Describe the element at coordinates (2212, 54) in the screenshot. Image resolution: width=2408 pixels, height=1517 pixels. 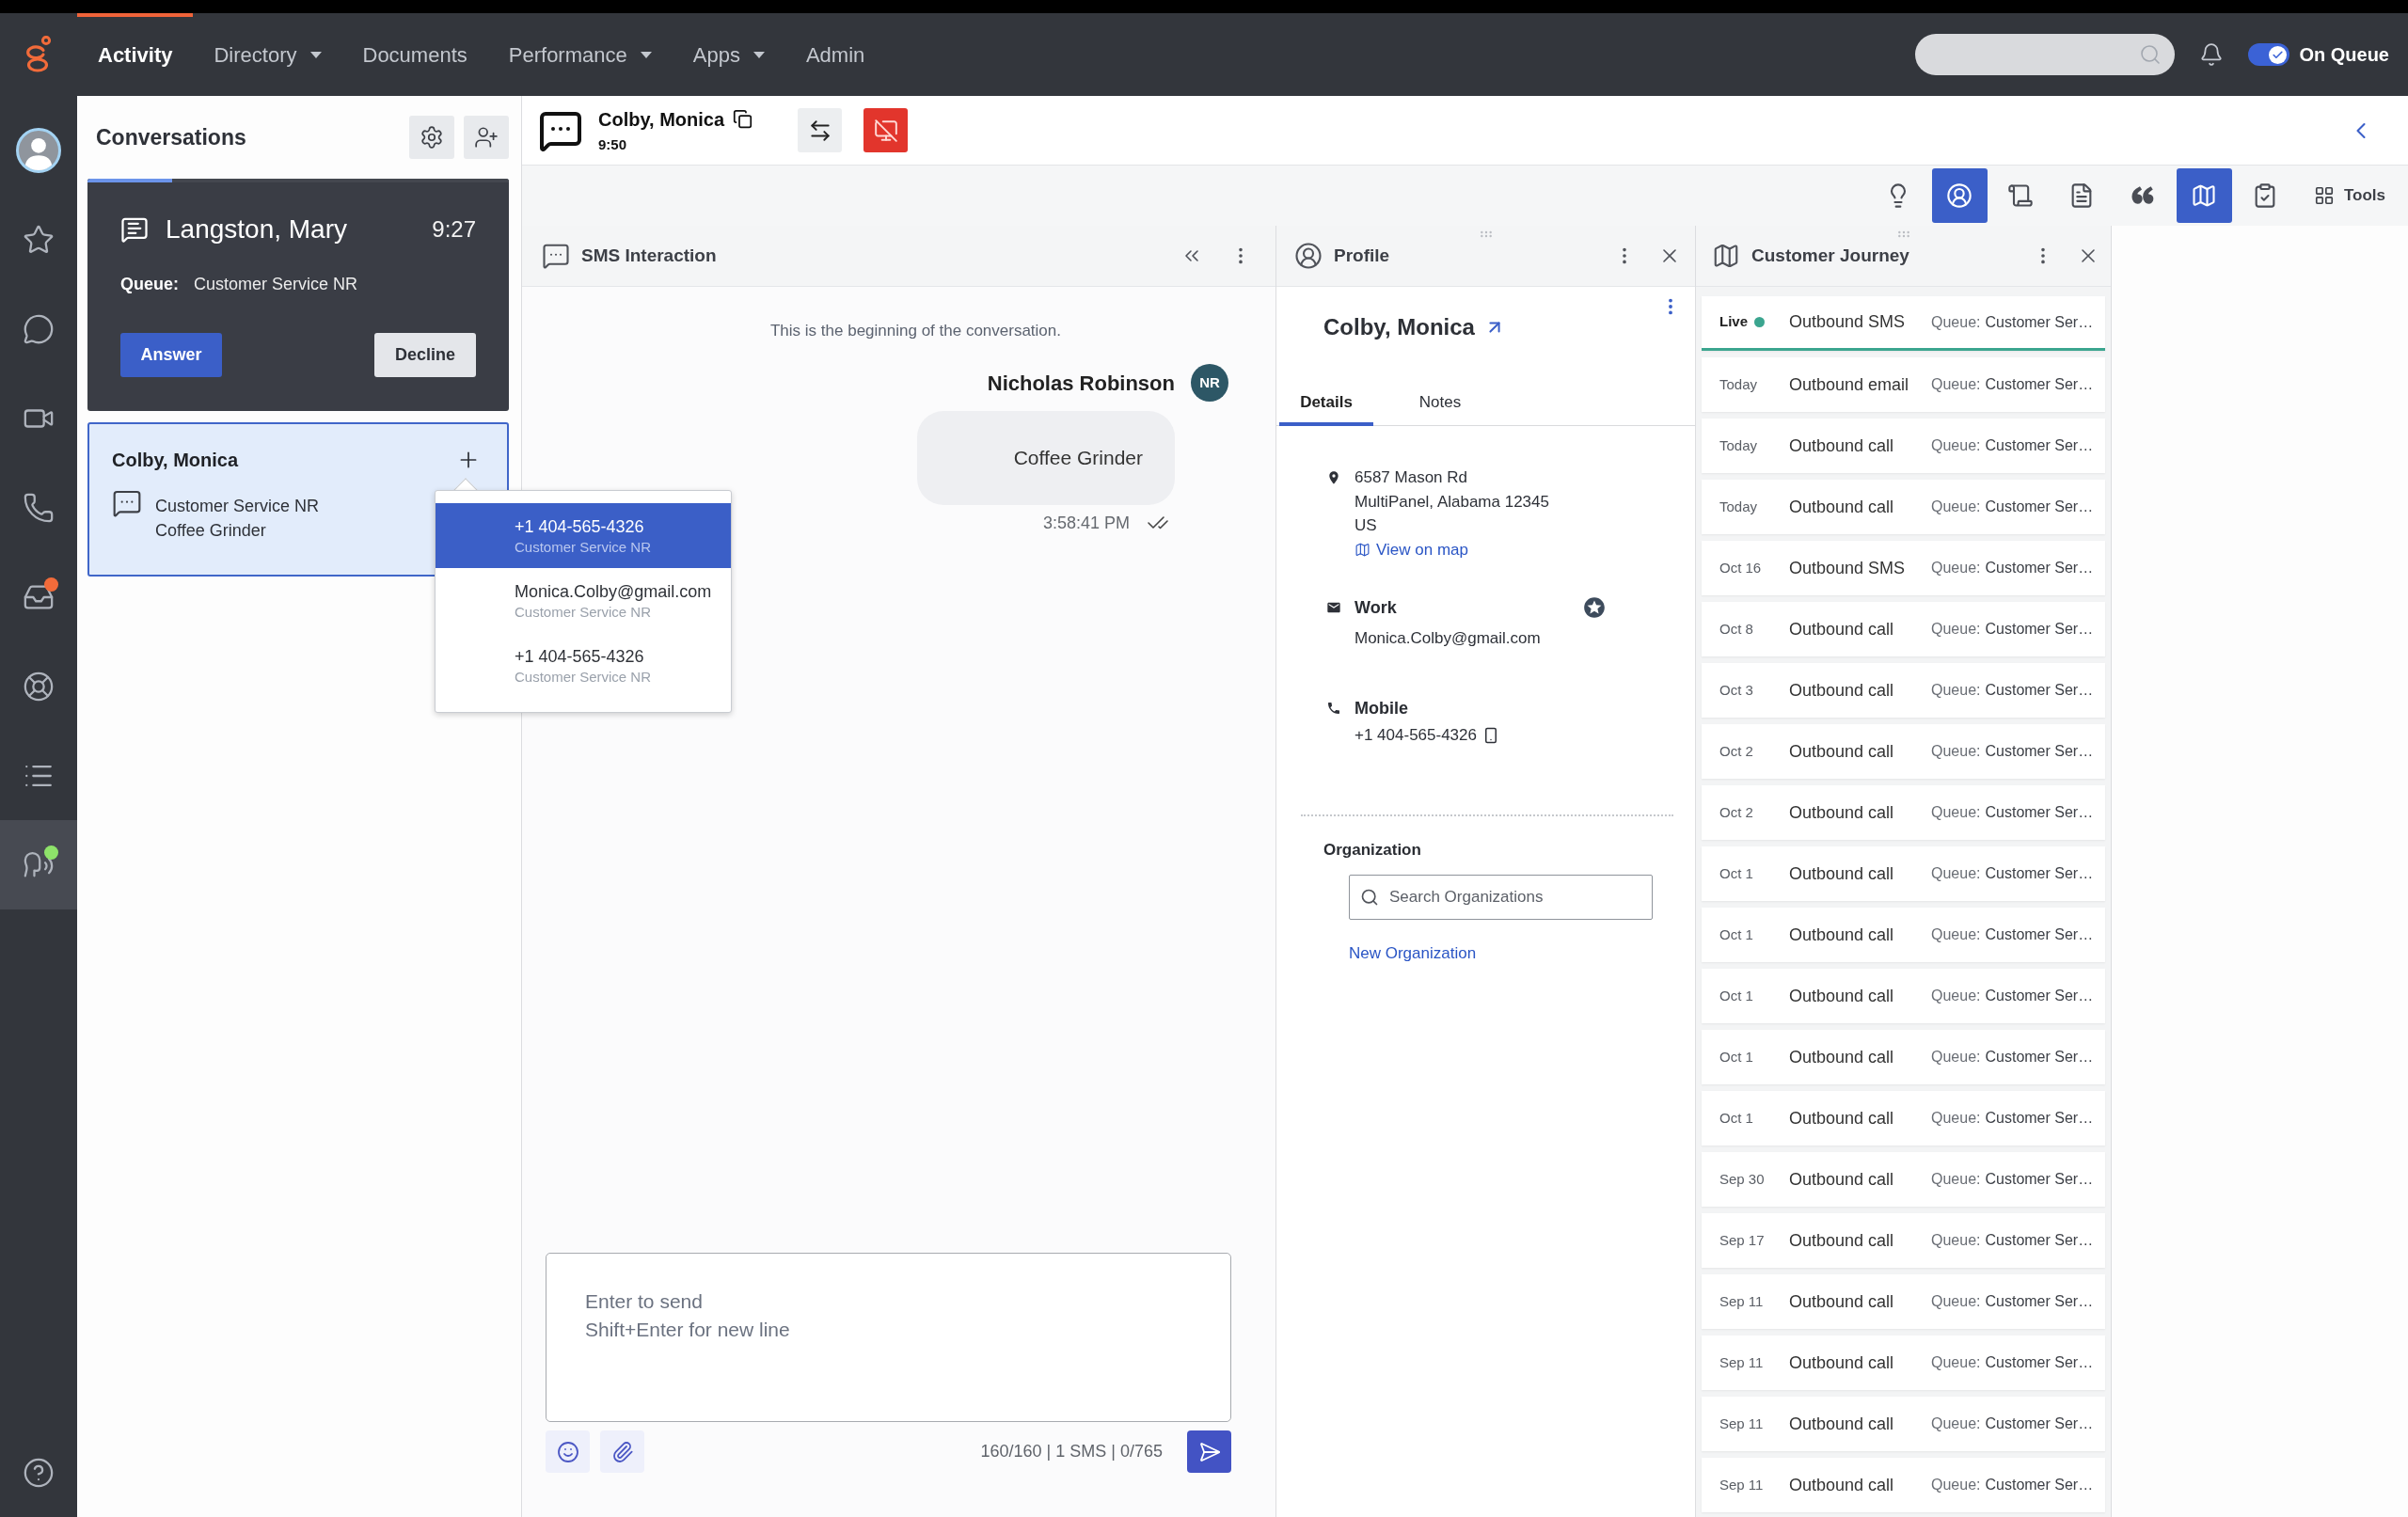
I see `bell-icon` at that location.